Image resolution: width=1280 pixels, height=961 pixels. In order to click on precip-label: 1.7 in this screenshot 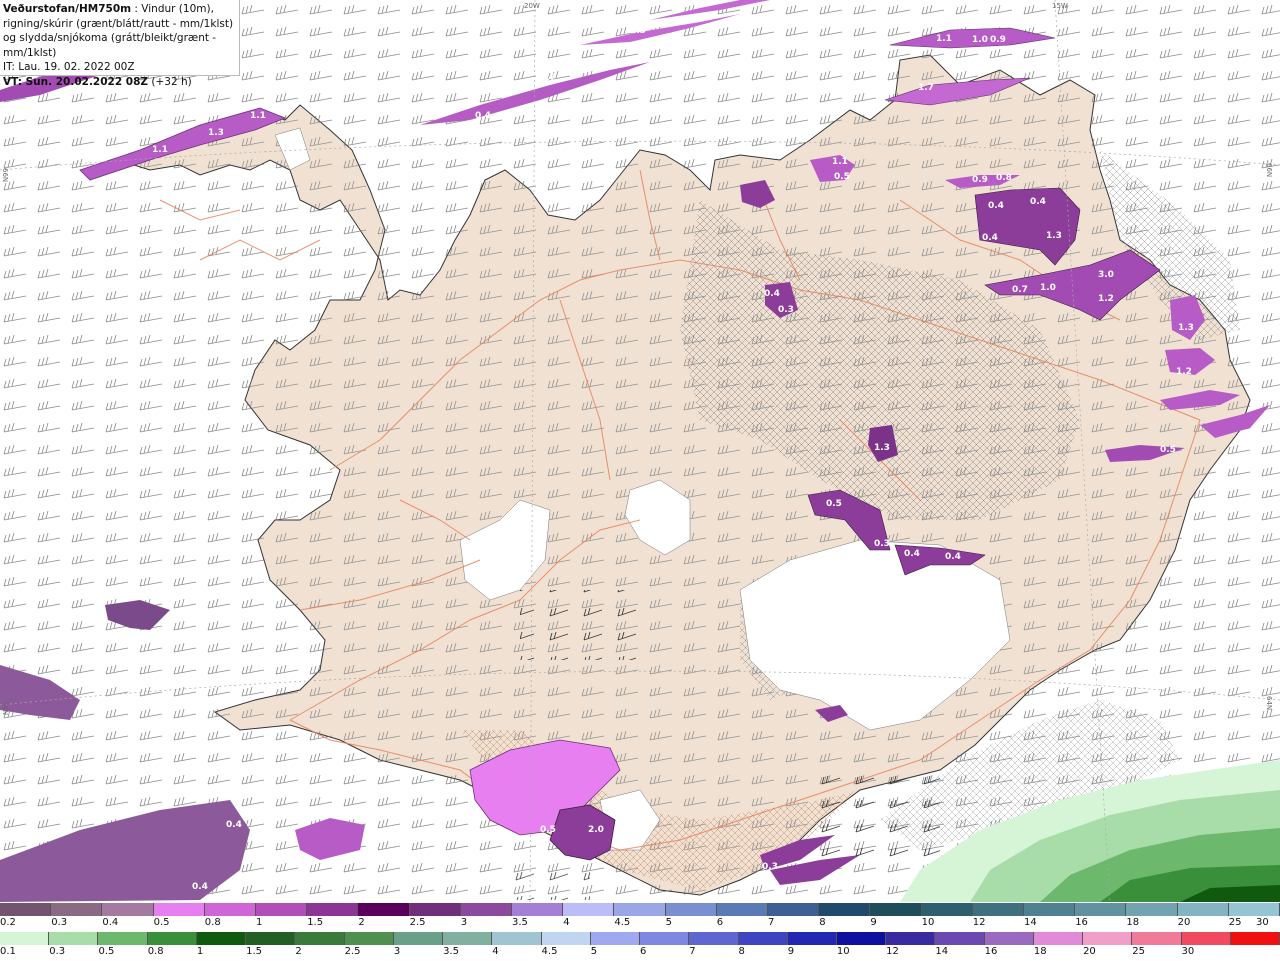, I will do `click(548, 78)`.